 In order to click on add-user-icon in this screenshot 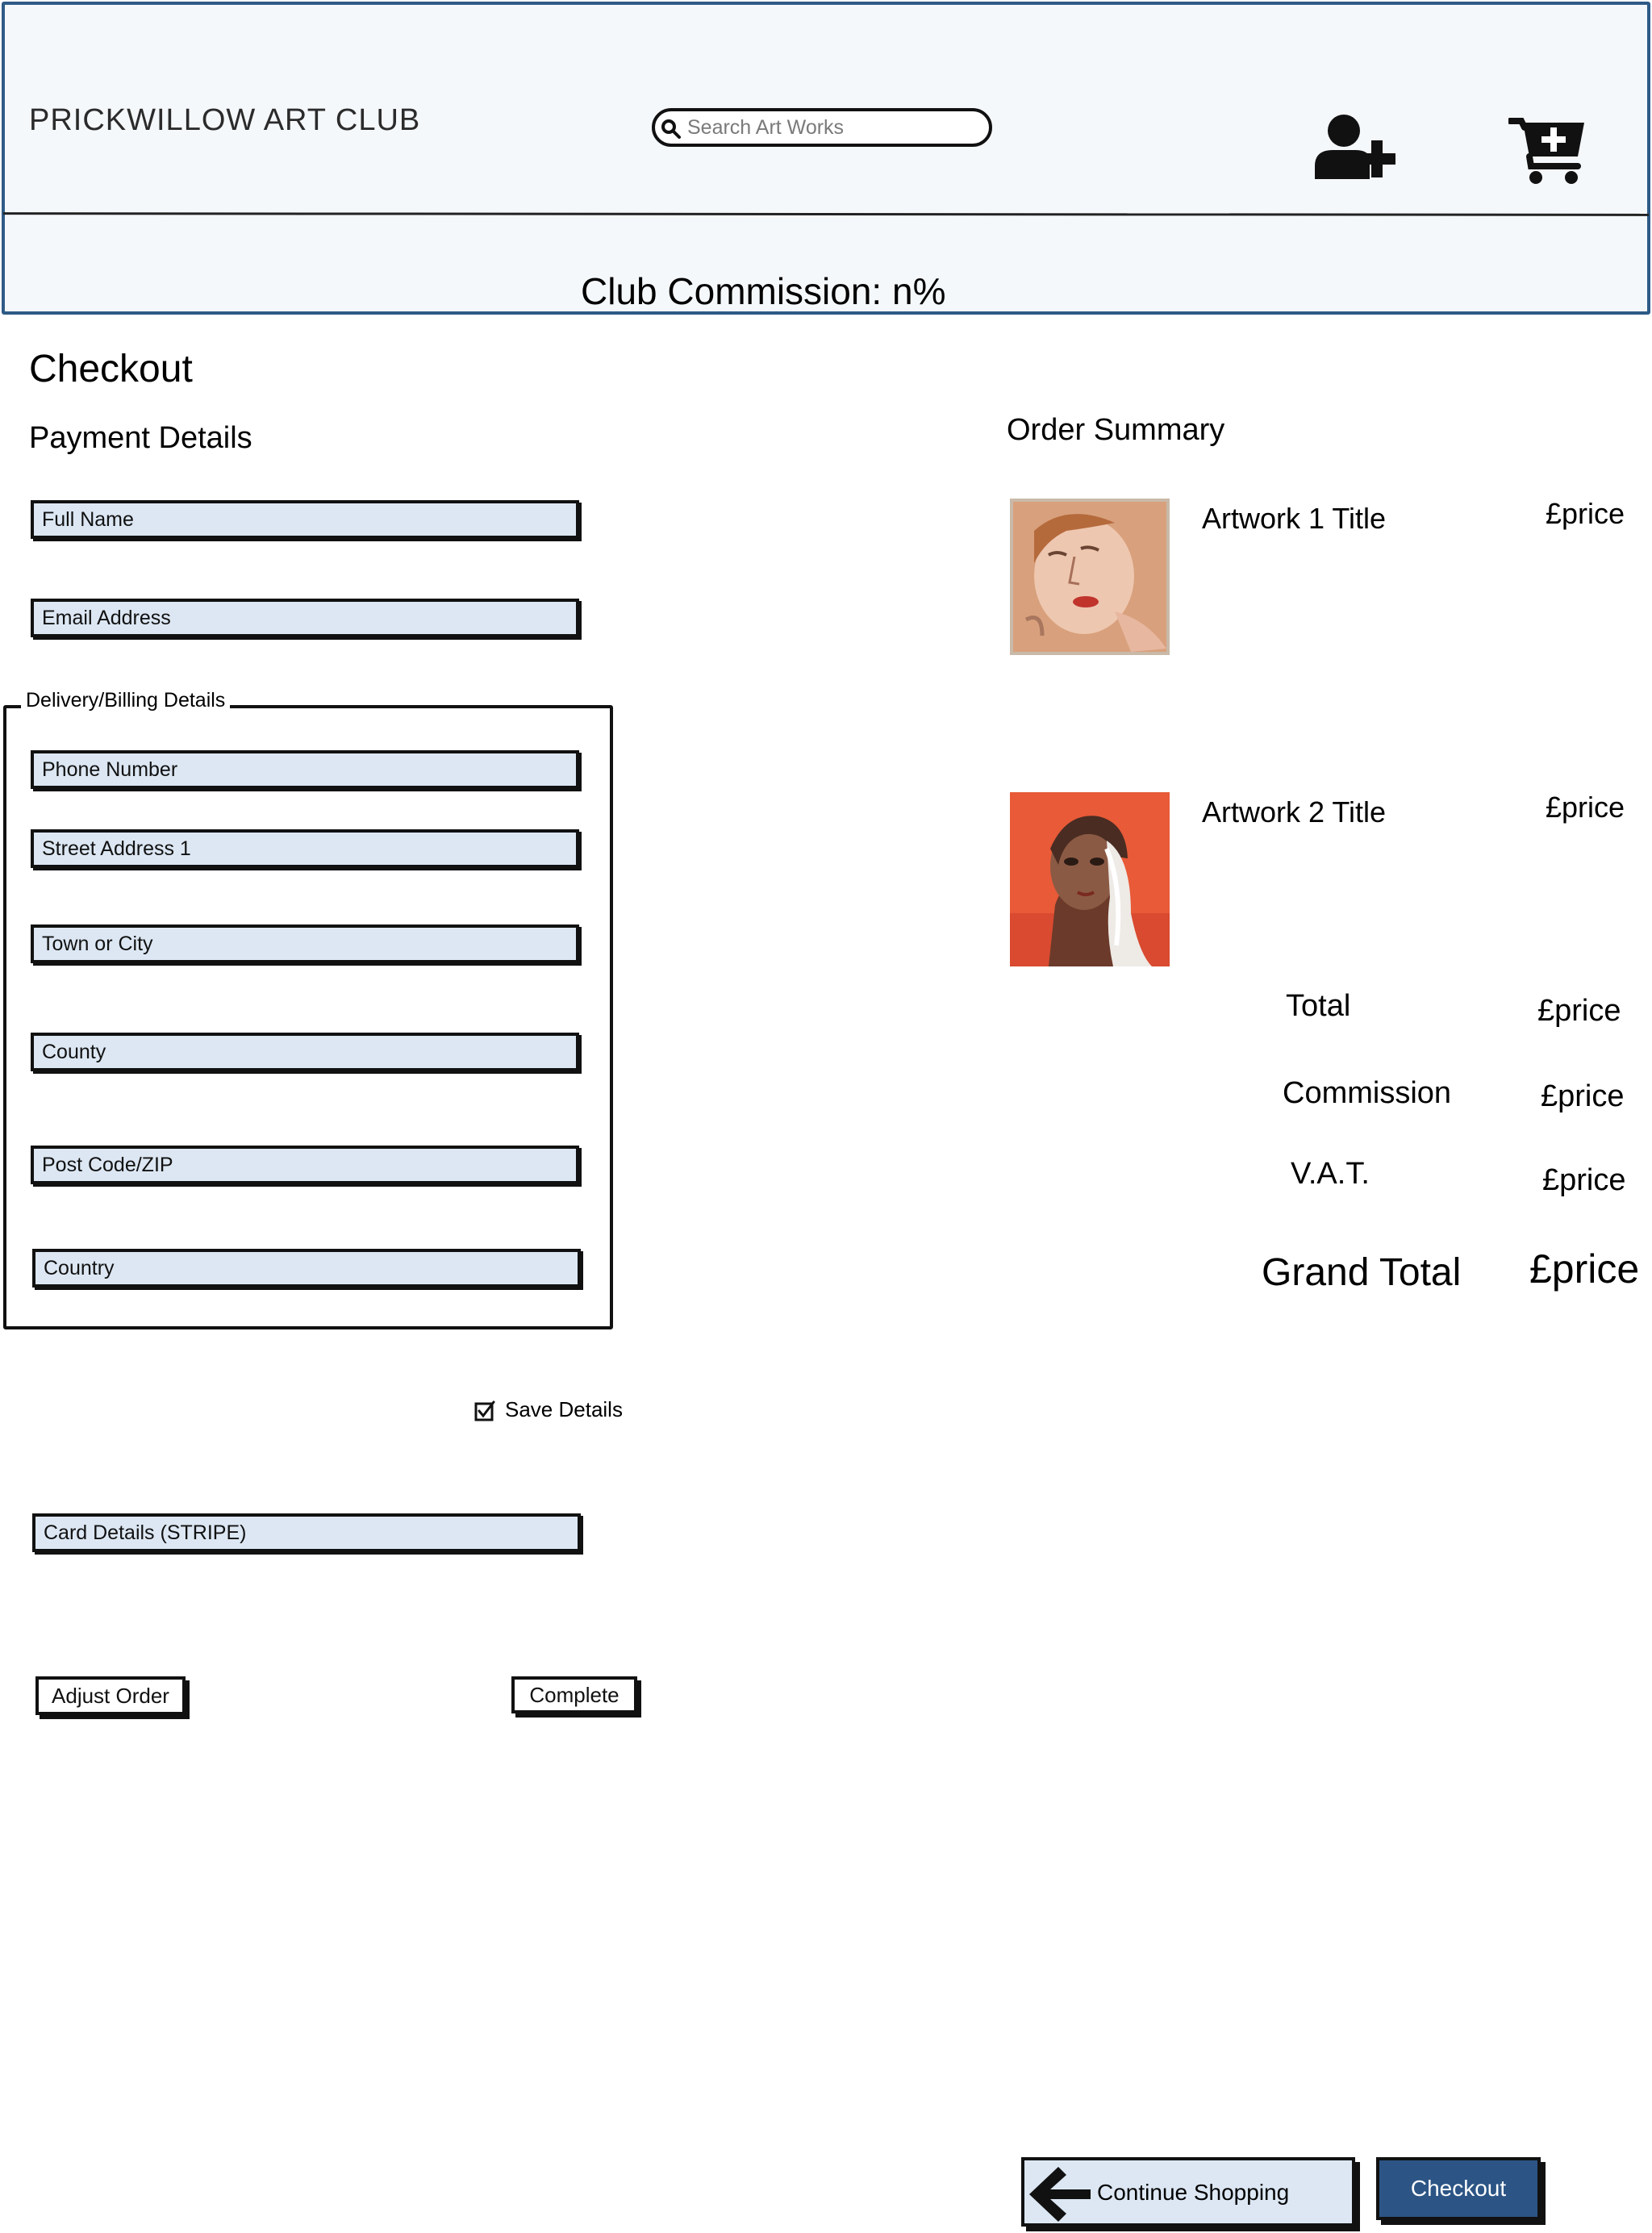, I will do `click(1355, 147)`.